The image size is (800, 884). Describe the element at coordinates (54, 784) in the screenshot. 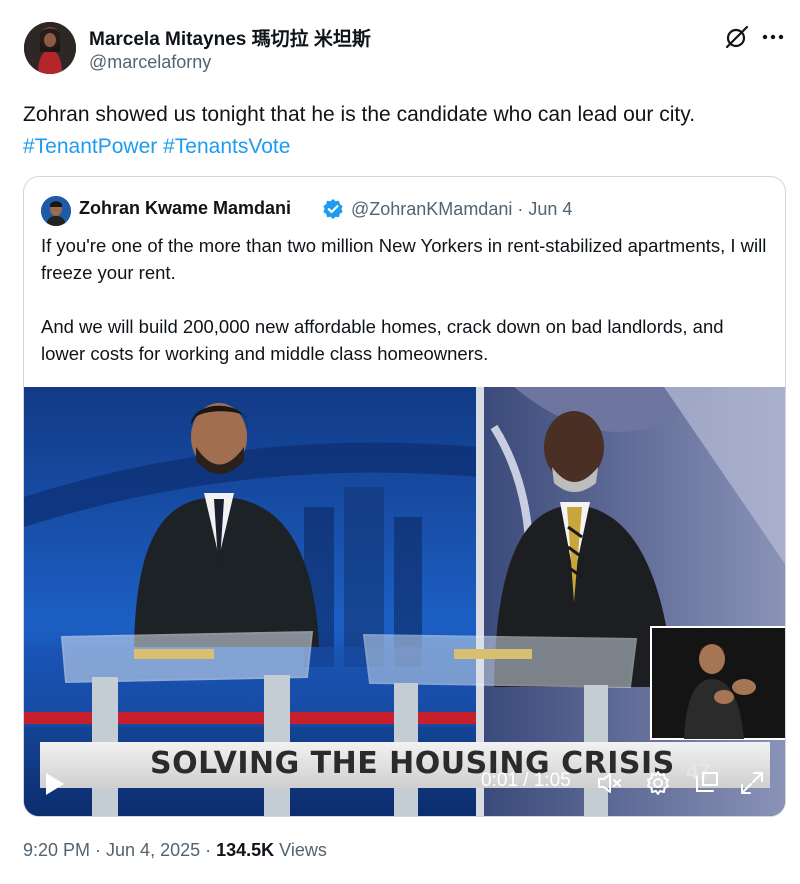

I see `play-icon` at that location.